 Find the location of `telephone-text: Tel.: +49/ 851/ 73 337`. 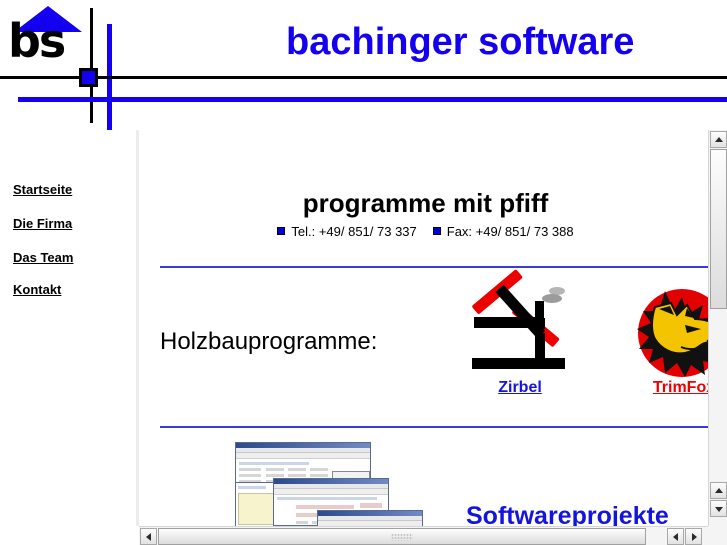

telephone-text: Tel.: +49/ 851/ 73 337 is located at coordinates (354, 231).